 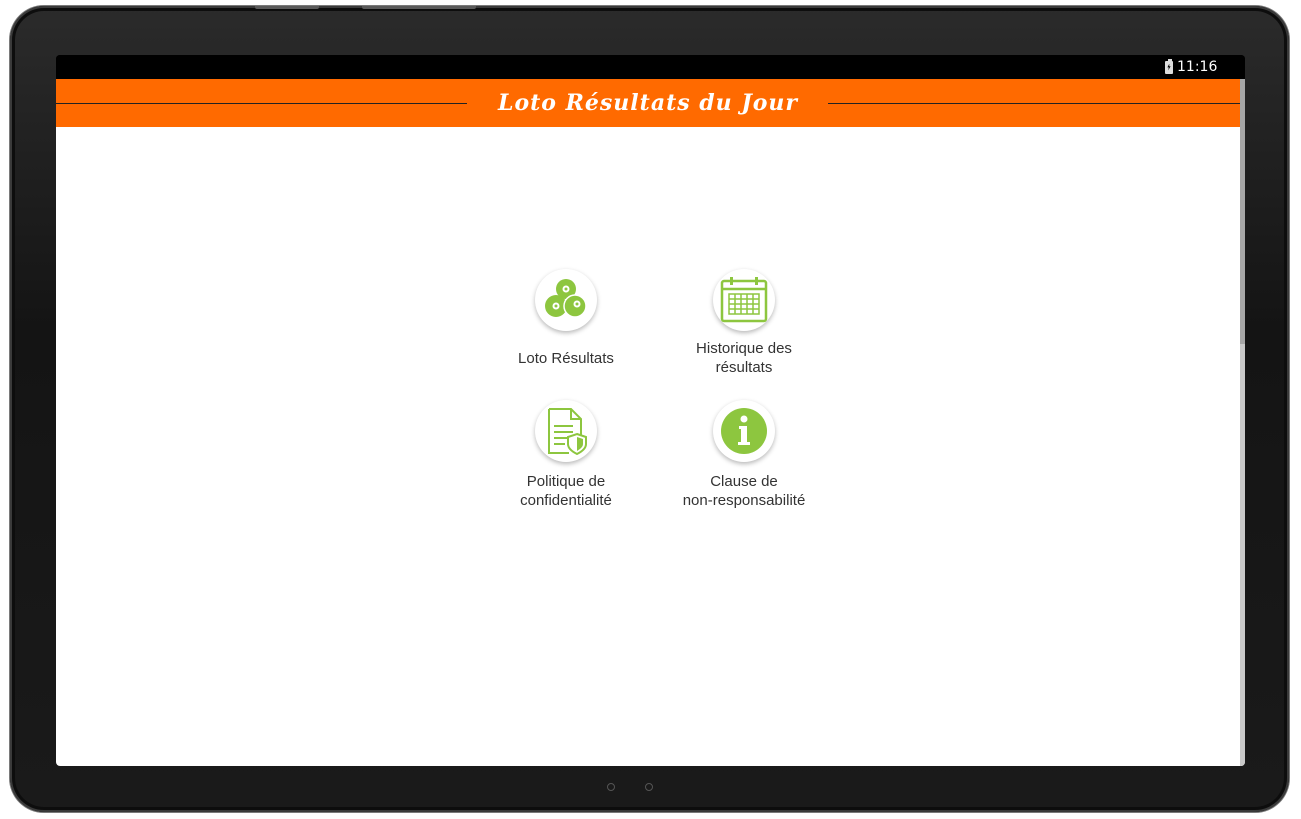 What do you see at coordinates (287, 7) in the screenshot?
I see `volume-button` at bounding box center [287, 7].